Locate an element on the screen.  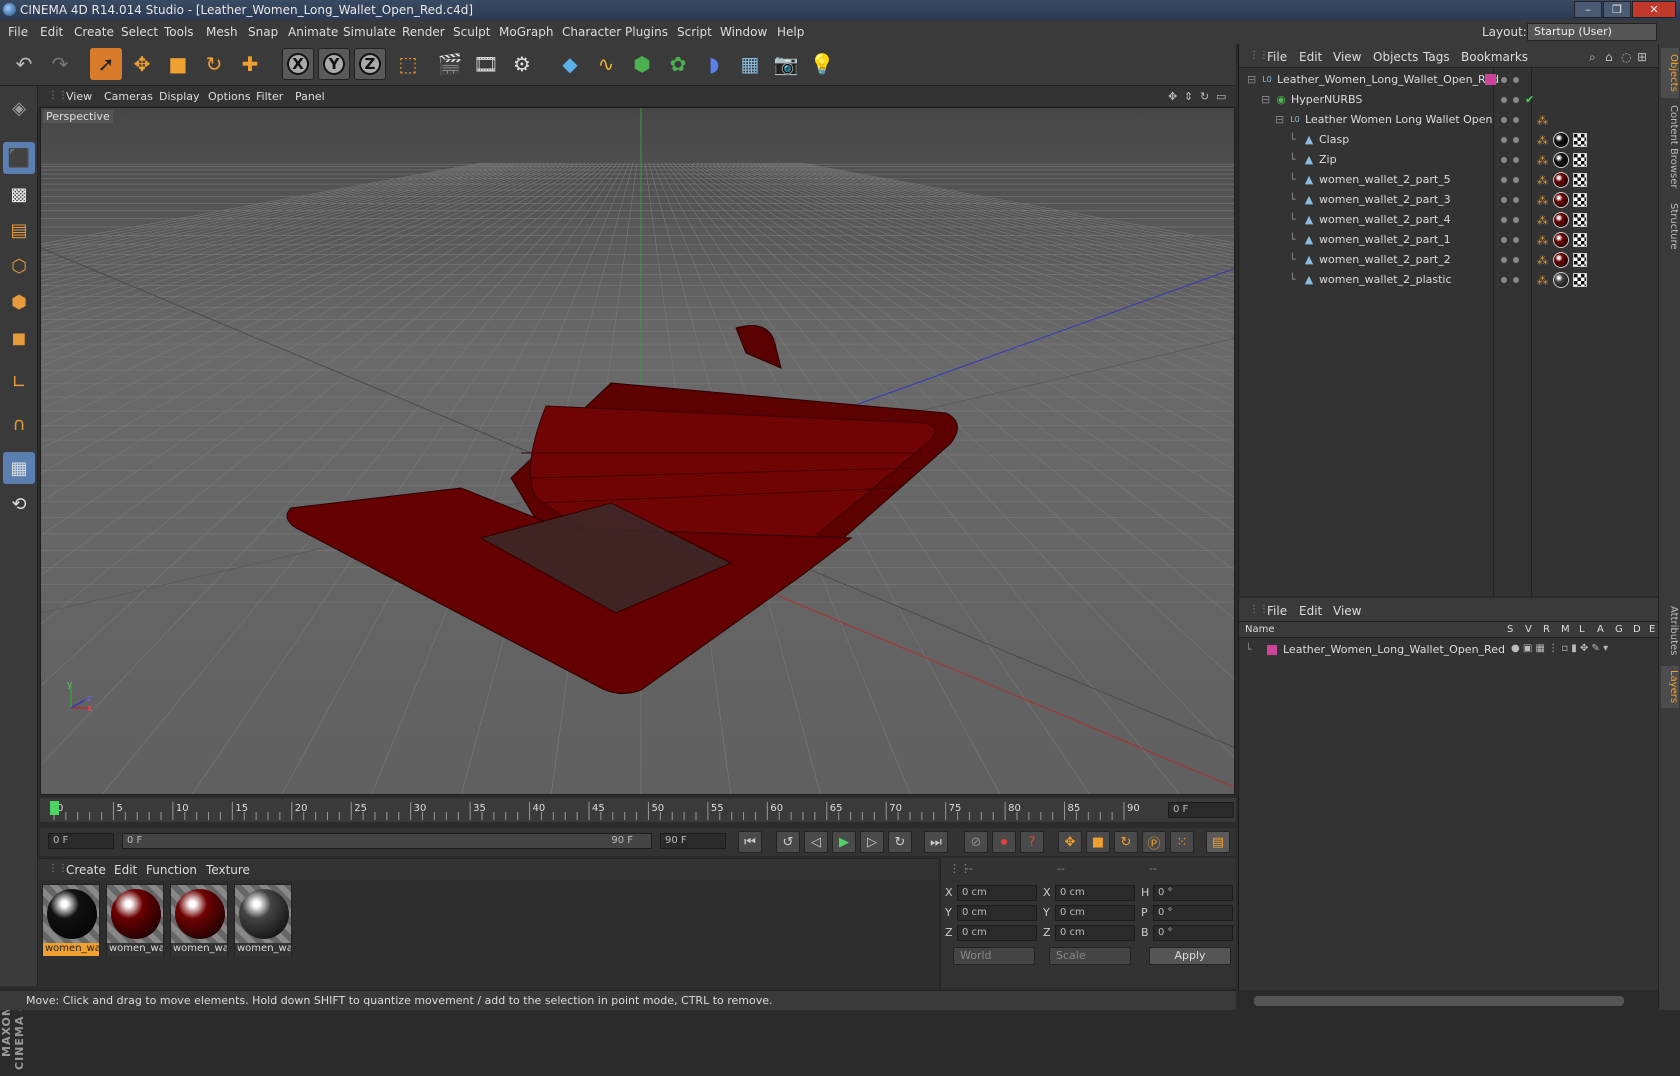
menu-snap: Snap is located at coordinates (263, 32).